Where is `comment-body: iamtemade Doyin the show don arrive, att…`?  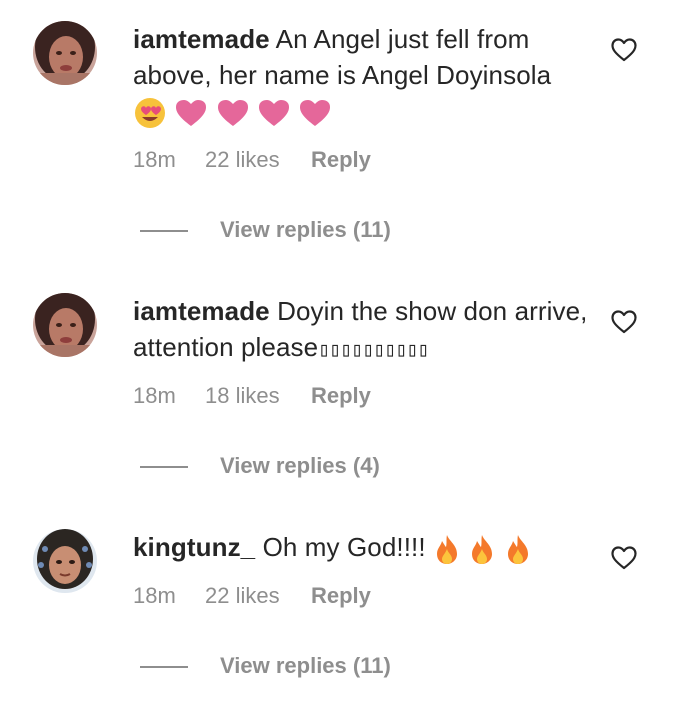 comment-body: iamtemade Doyin the show don arrive, att… is located at coordinates (360, 330).